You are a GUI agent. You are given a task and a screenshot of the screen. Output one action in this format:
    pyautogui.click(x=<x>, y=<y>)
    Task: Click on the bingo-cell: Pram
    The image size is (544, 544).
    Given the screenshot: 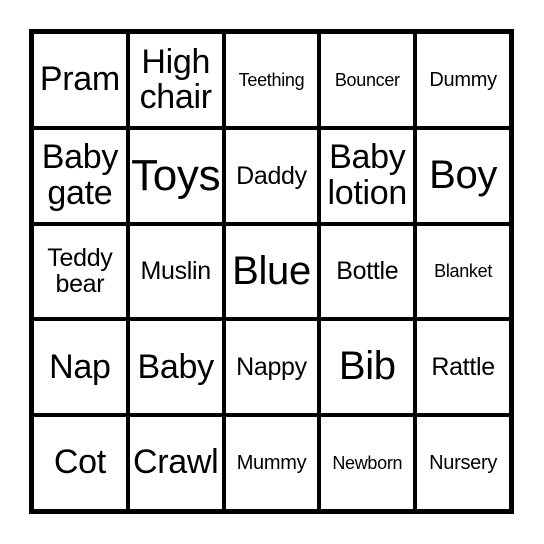 What is the action you would take?
    pyautogui.click(x=80, y=80)
    